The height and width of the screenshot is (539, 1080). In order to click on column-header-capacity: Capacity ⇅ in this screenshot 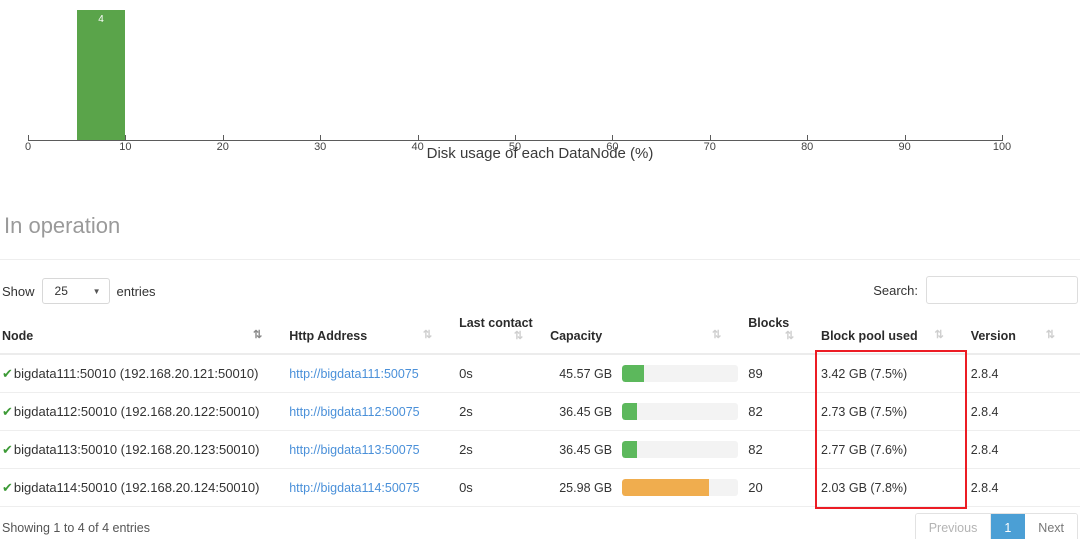, I will do `click(647, 332)`.